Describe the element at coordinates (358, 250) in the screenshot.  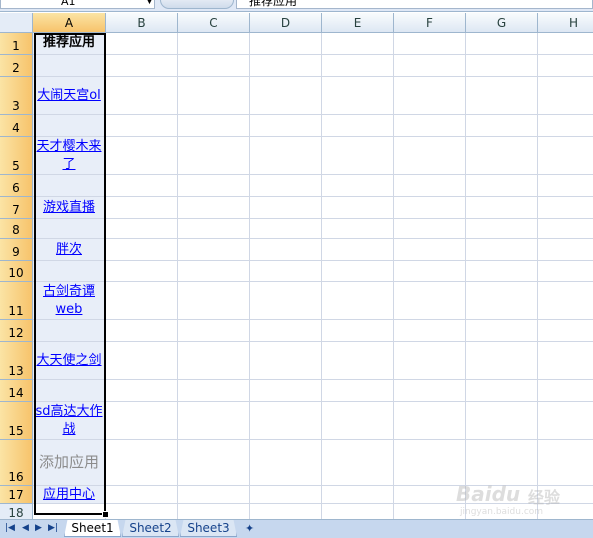
I see `cell-e9` at that location.